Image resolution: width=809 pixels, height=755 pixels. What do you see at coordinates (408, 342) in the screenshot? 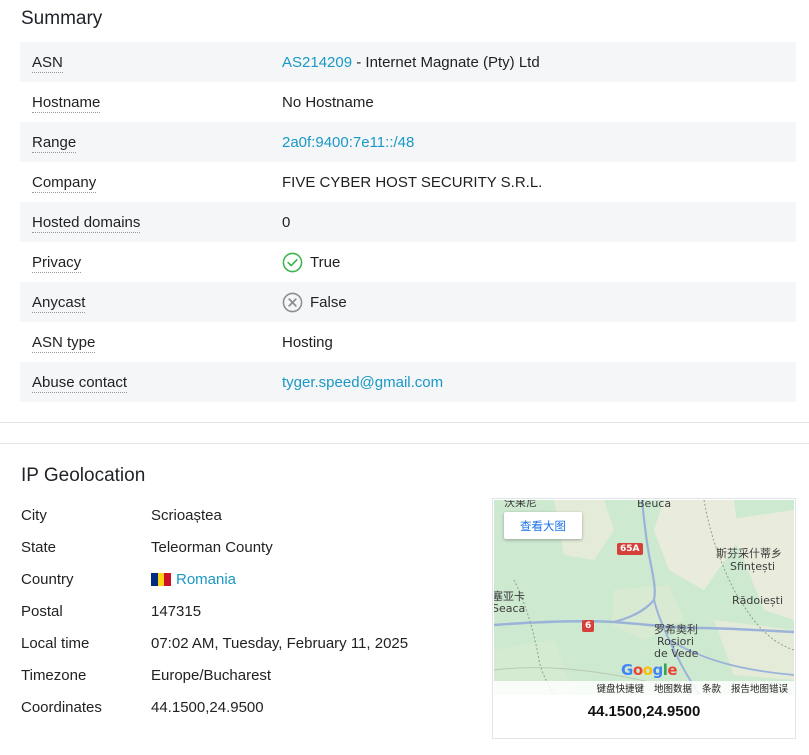
I see `summary-row-asn-type: ASN type Hosting` at bounding box center [408, 342].